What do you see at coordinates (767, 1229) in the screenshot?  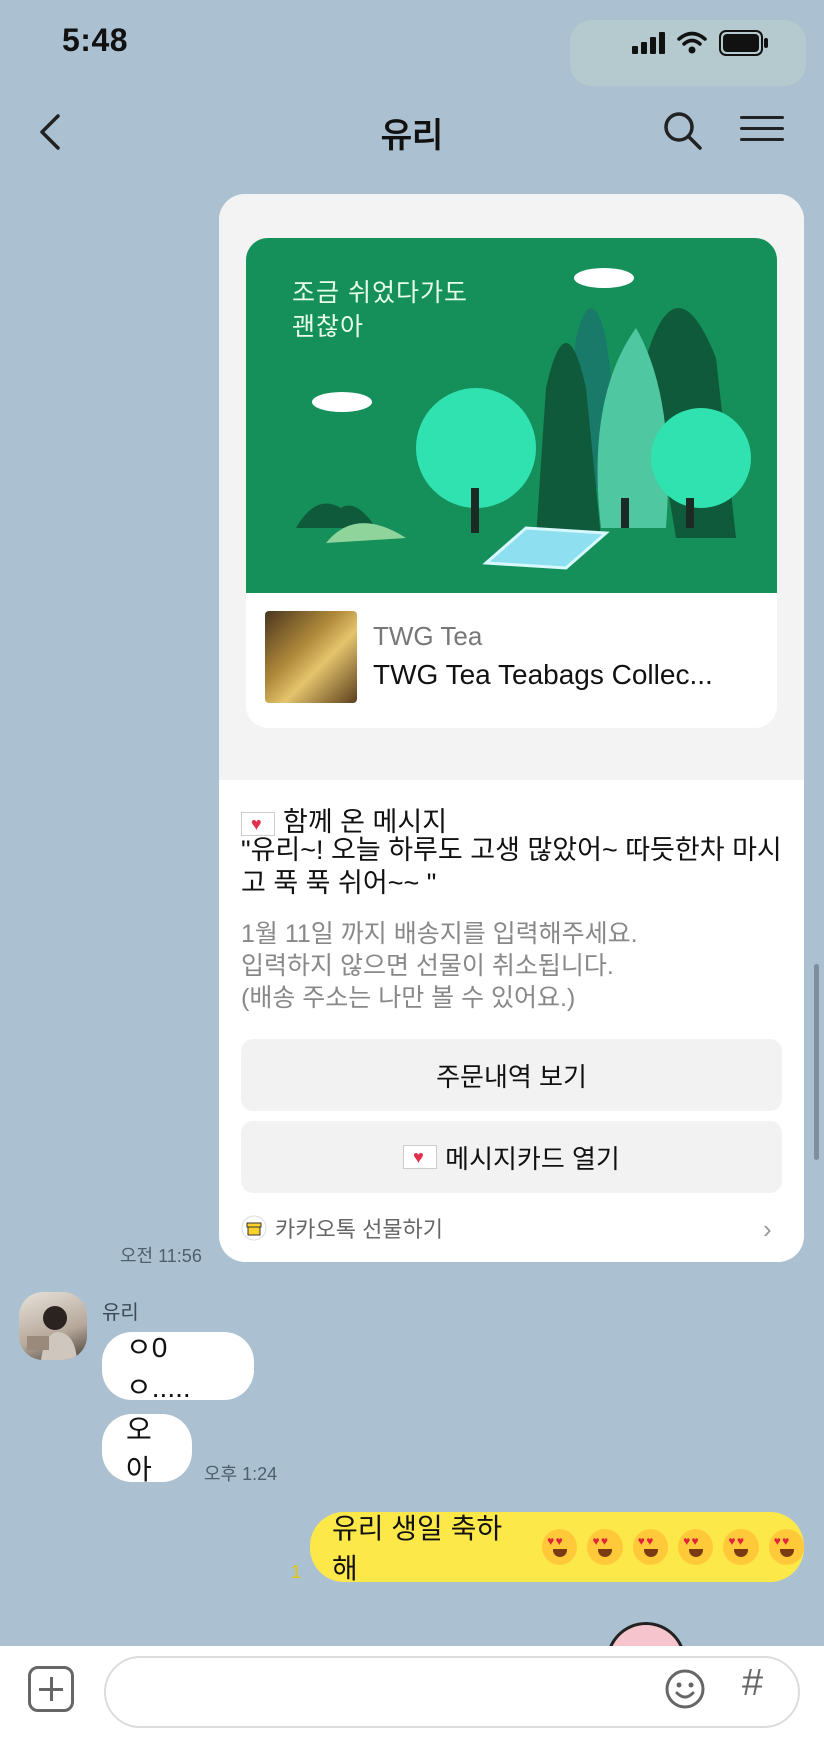 I see `chevron-right-icon: ›` at bounding box center [767, 1229].